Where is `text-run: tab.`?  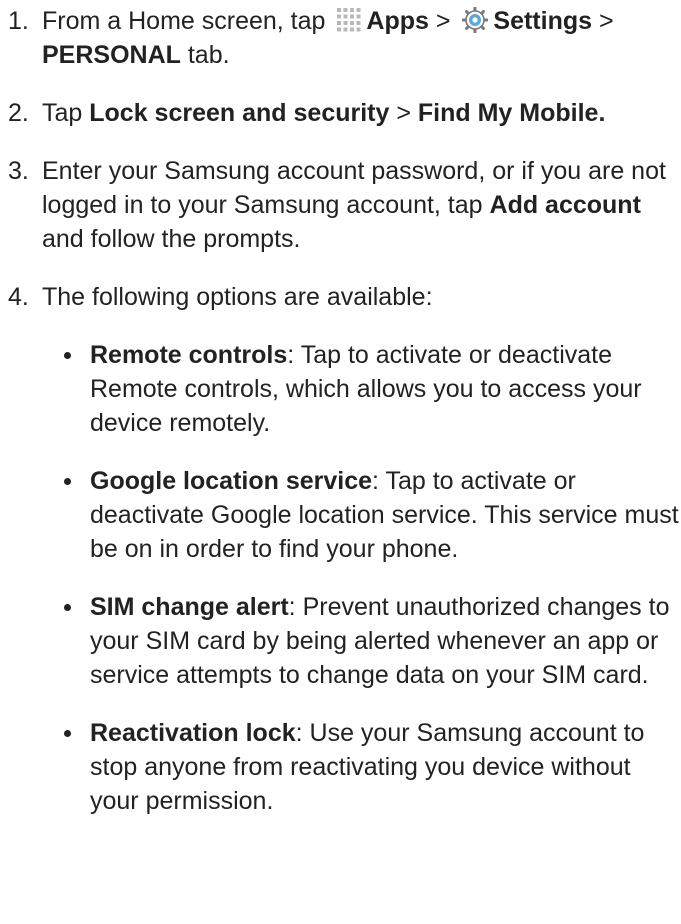
text-run: tab. is located at coordinates (205, 55).